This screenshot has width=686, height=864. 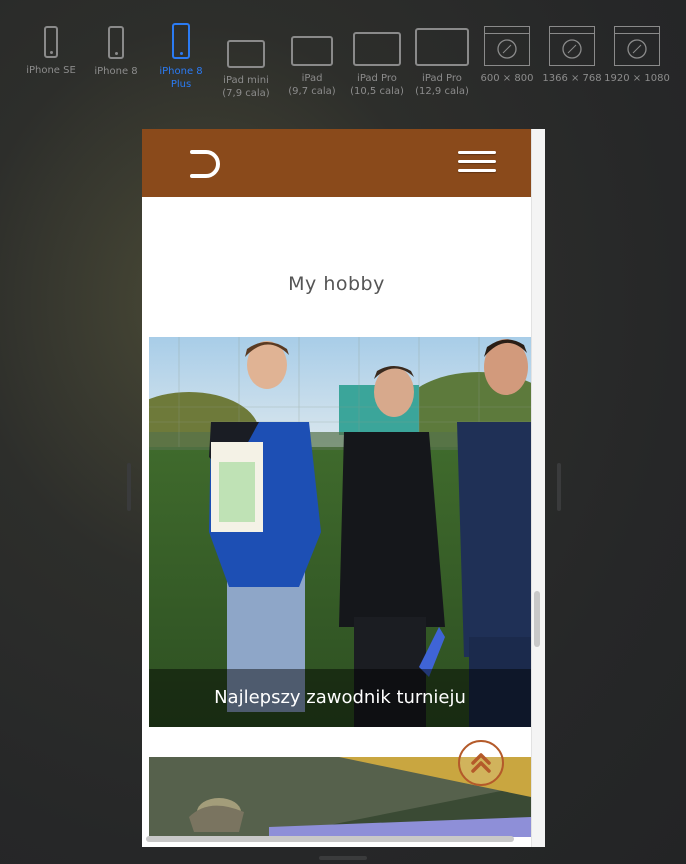 I want to click on device-ipad-pro-10-5: iPad Pro (10,5 cala), so click(x=377, y=62).